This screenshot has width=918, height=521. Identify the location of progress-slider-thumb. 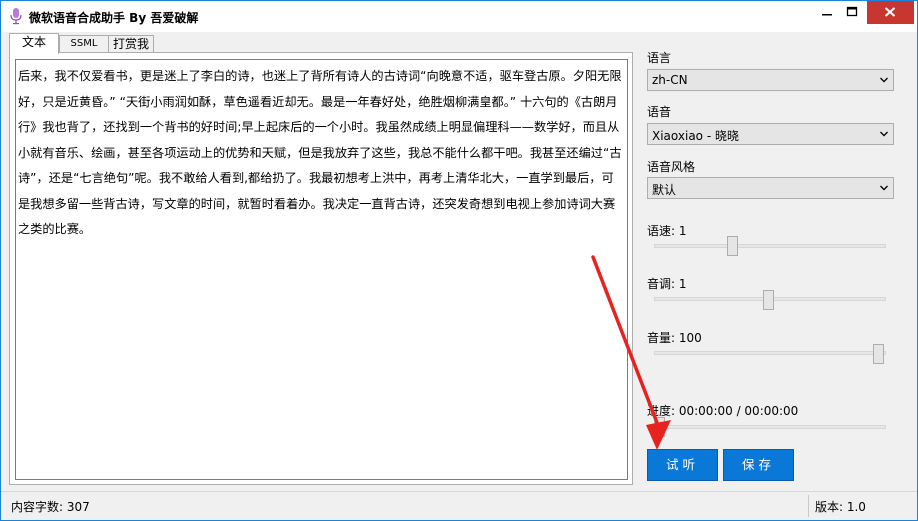
(659, 427).